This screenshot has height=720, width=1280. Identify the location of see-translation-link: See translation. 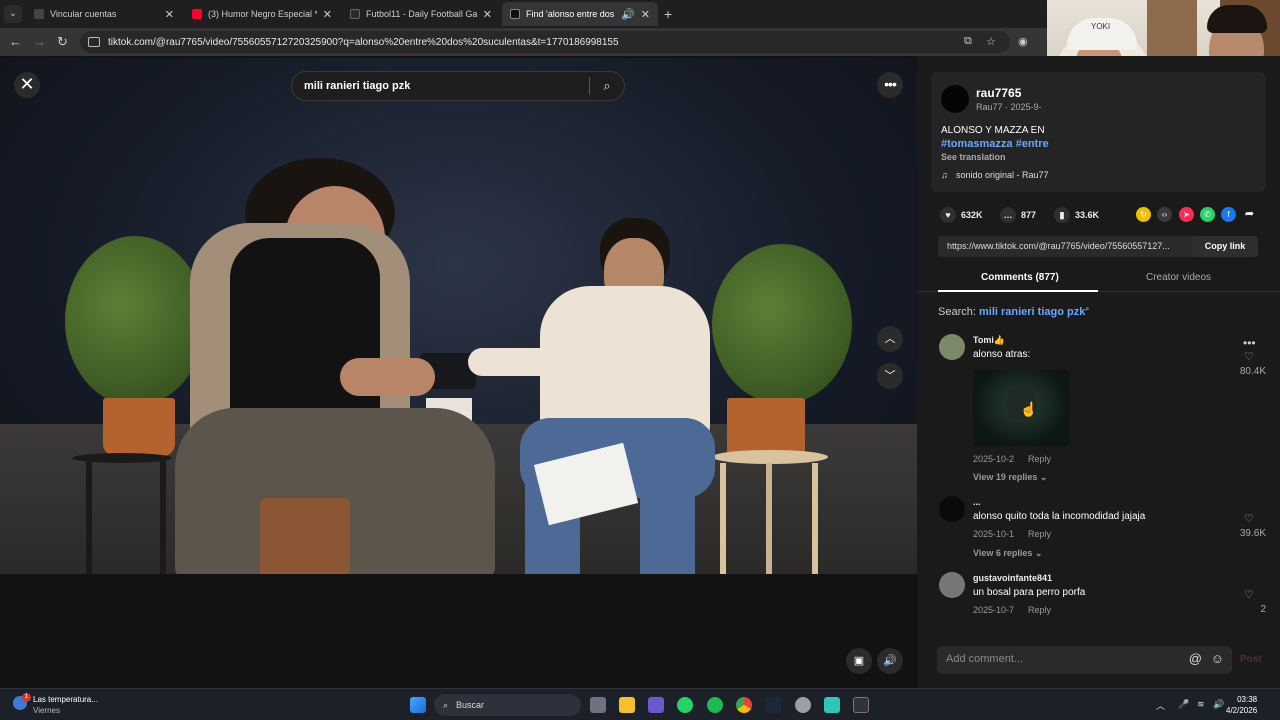
(973, 157).